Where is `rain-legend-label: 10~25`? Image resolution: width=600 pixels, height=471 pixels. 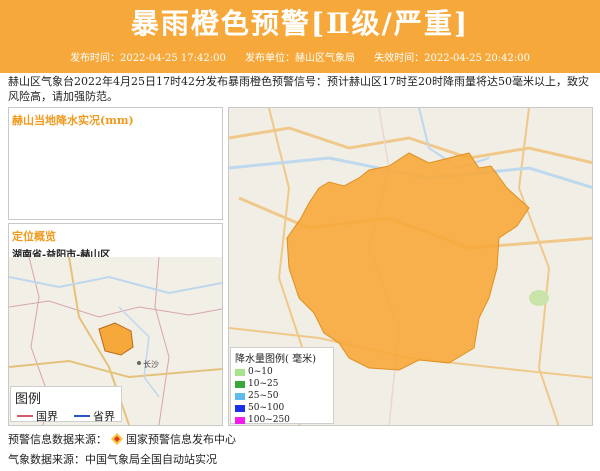 rain-legend-label: 10~25 is located at coordinates (263, 384).